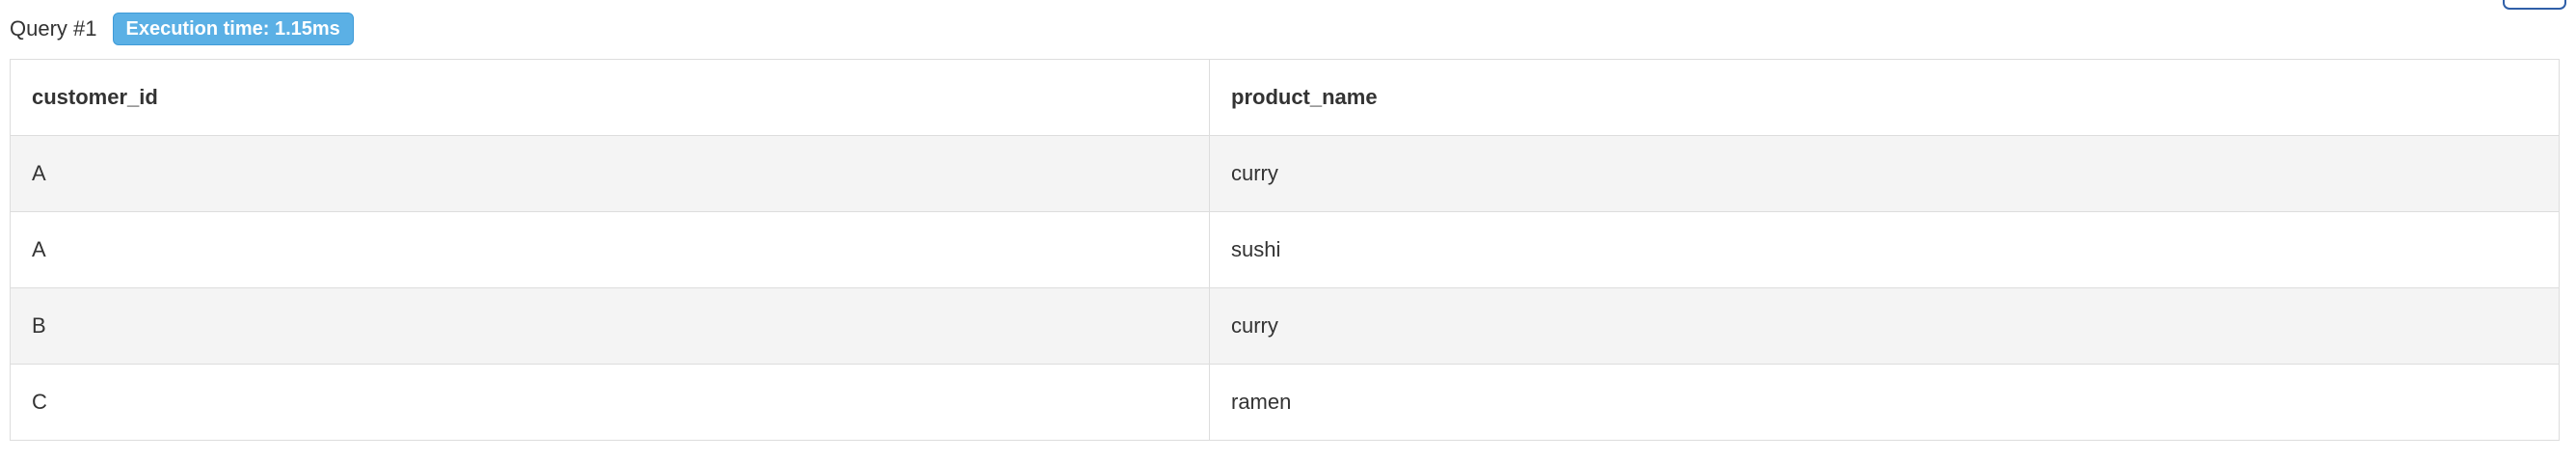 Image resolution: width=2576 pixels, height=461 pixels. Describe the element at coordinates (610, 402) in the screenshot. I see `cell-customer-id: C` at that location.